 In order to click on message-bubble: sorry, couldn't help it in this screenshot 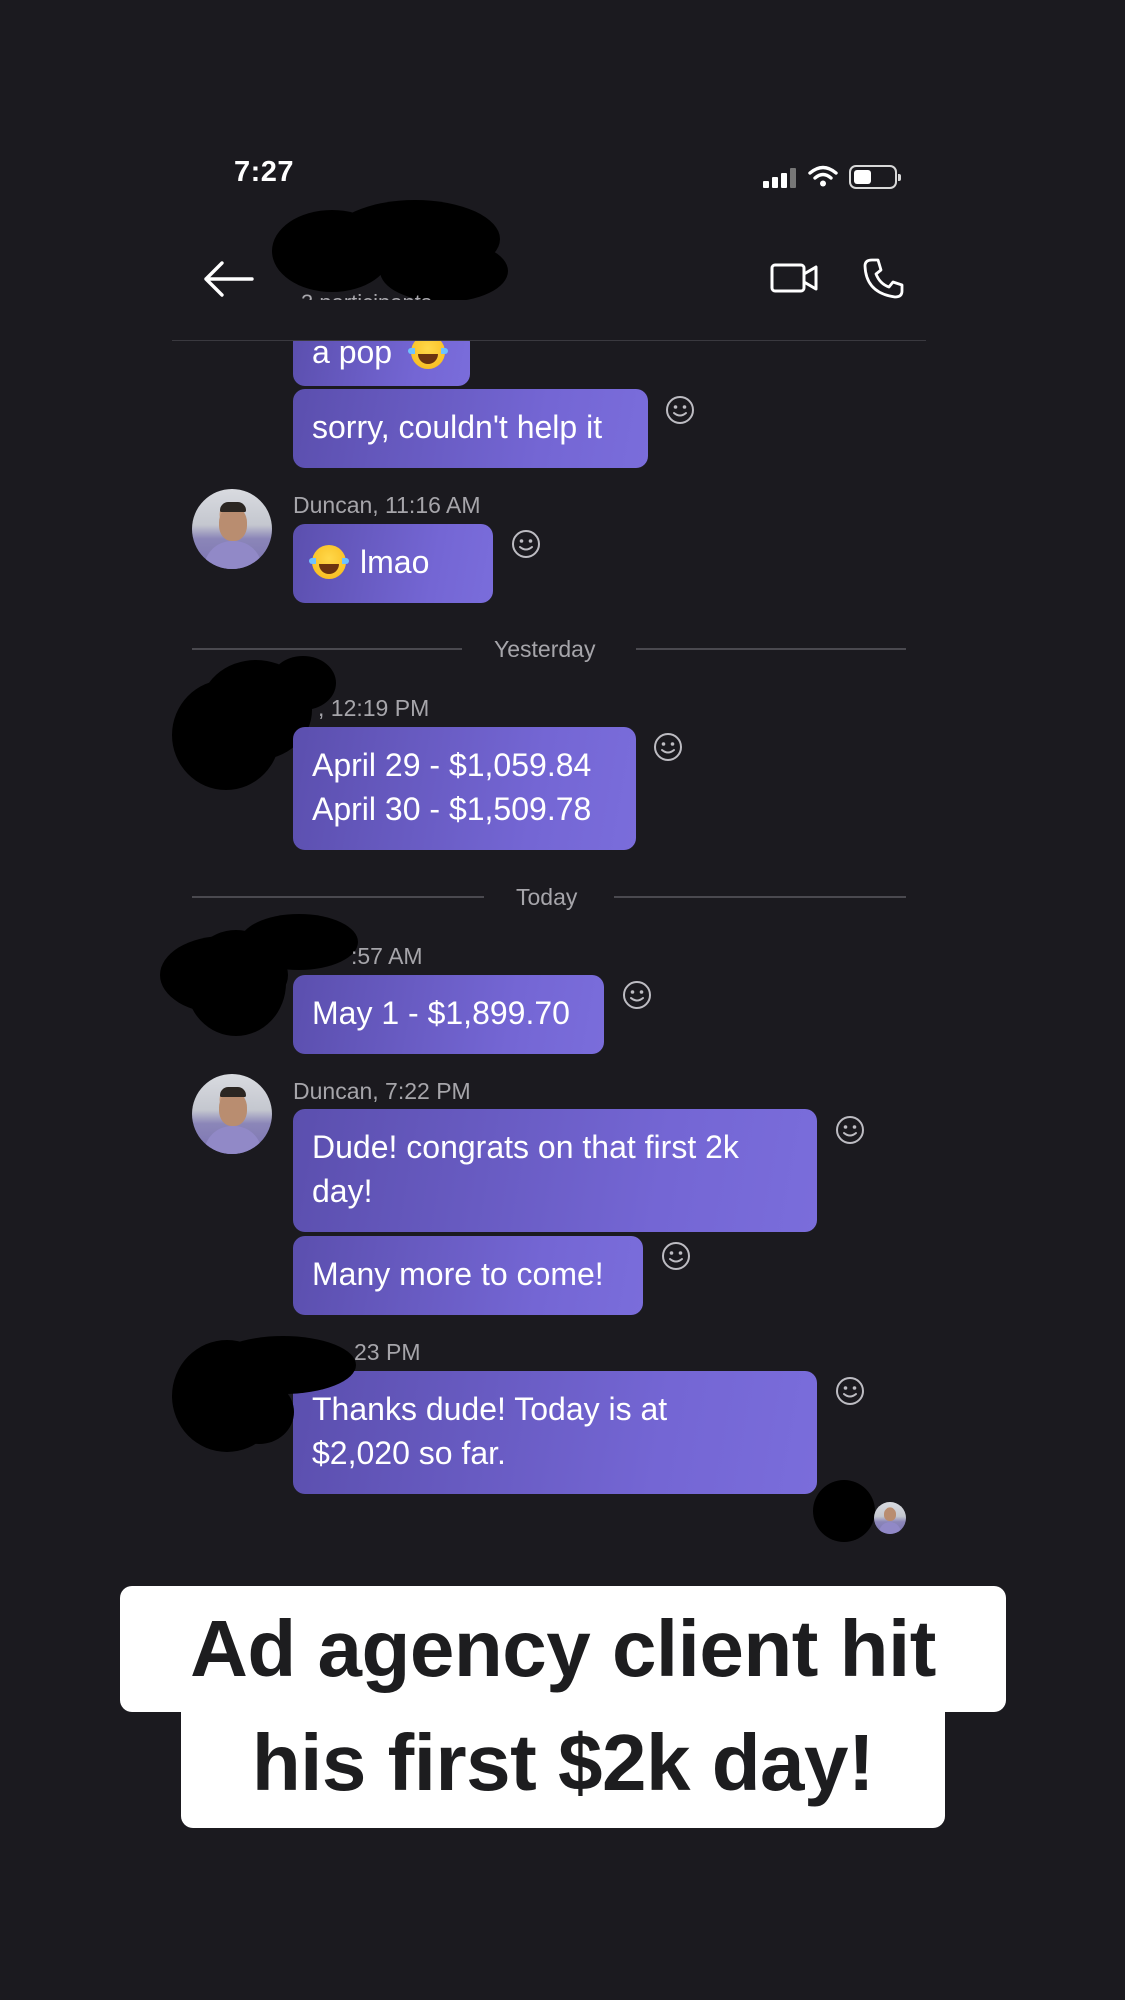, I will do `click(470, 428)`.